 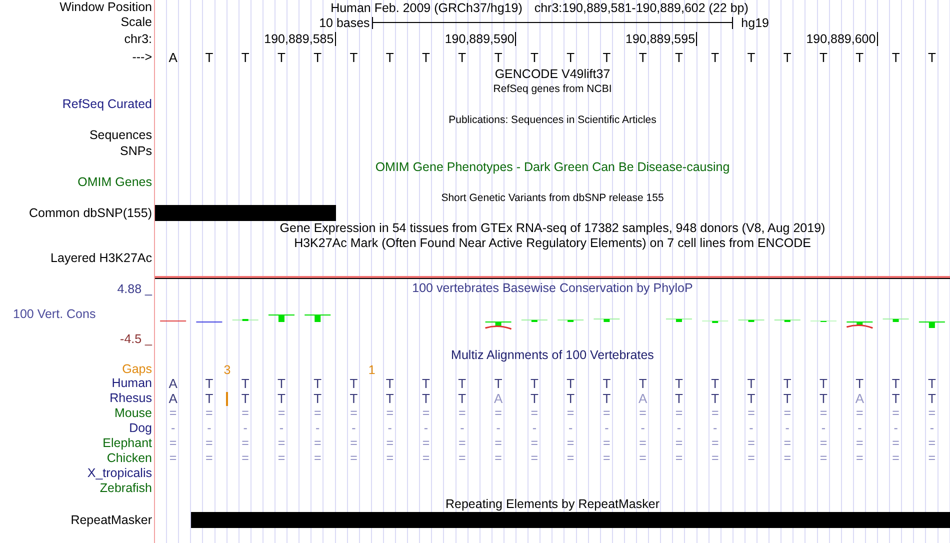 What do you see at coordinates (371, 369) in the screenshot?
I see `gap-count: 1` at bounding box center [371, 369].